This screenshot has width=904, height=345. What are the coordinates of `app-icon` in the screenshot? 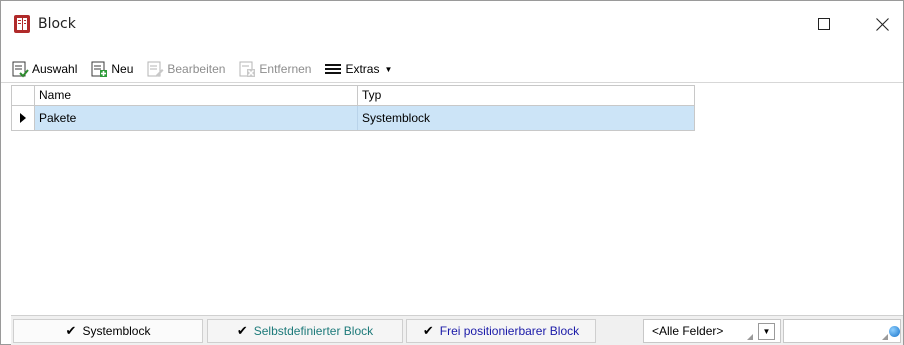 It's located at (22, 24).